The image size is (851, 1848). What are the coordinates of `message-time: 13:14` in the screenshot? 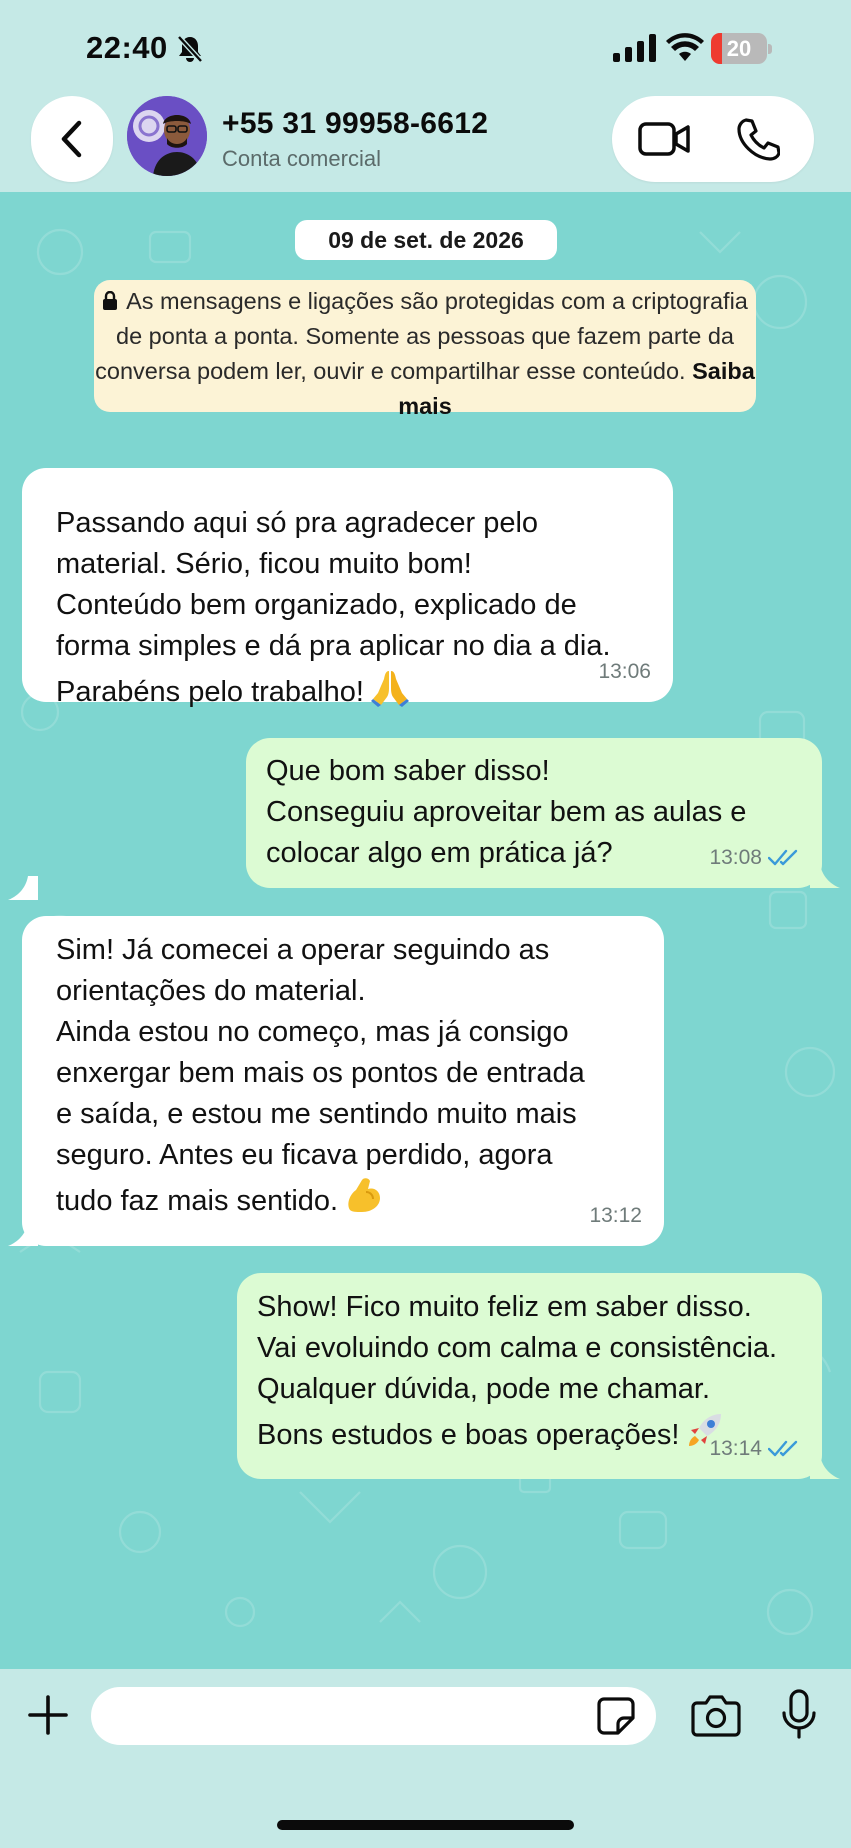 It's located at (735, 1448).